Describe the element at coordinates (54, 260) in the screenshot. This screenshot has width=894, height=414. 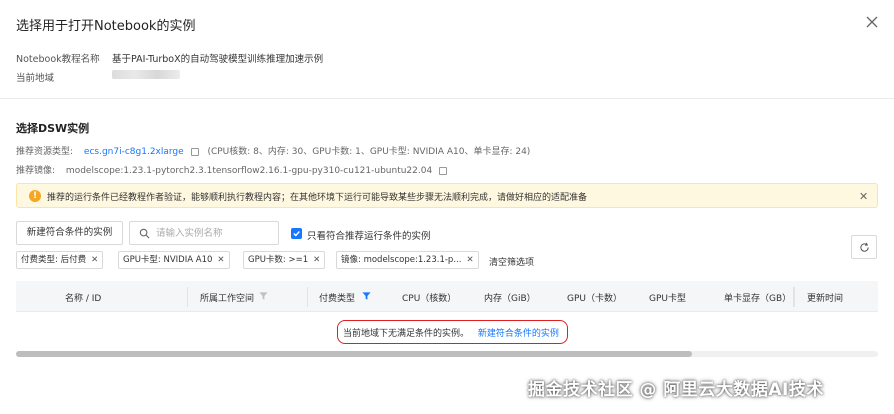
I see `filter-tag-label: 付费类型: 后付费` at that location.